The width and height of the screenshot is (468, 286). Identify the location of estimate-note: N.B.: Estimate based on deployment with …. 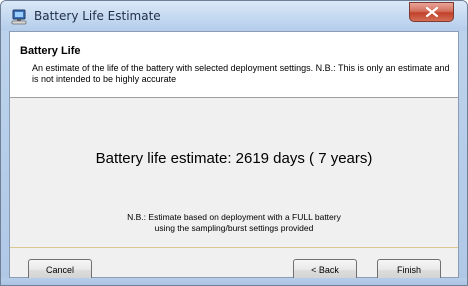
(234, 223).